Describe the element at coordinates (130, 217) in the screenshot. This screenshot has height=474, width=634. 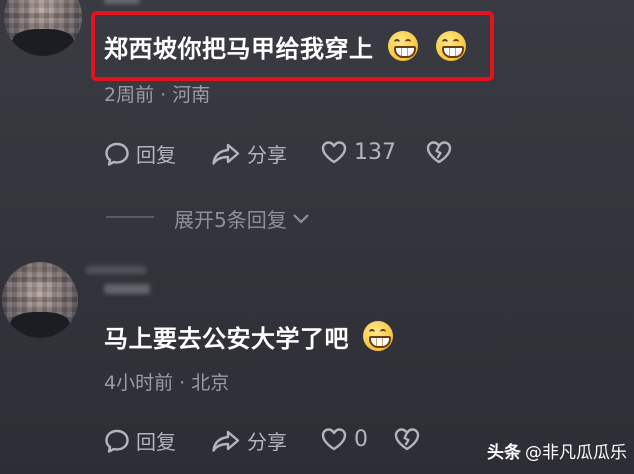
I see `replies-divider` at that location.